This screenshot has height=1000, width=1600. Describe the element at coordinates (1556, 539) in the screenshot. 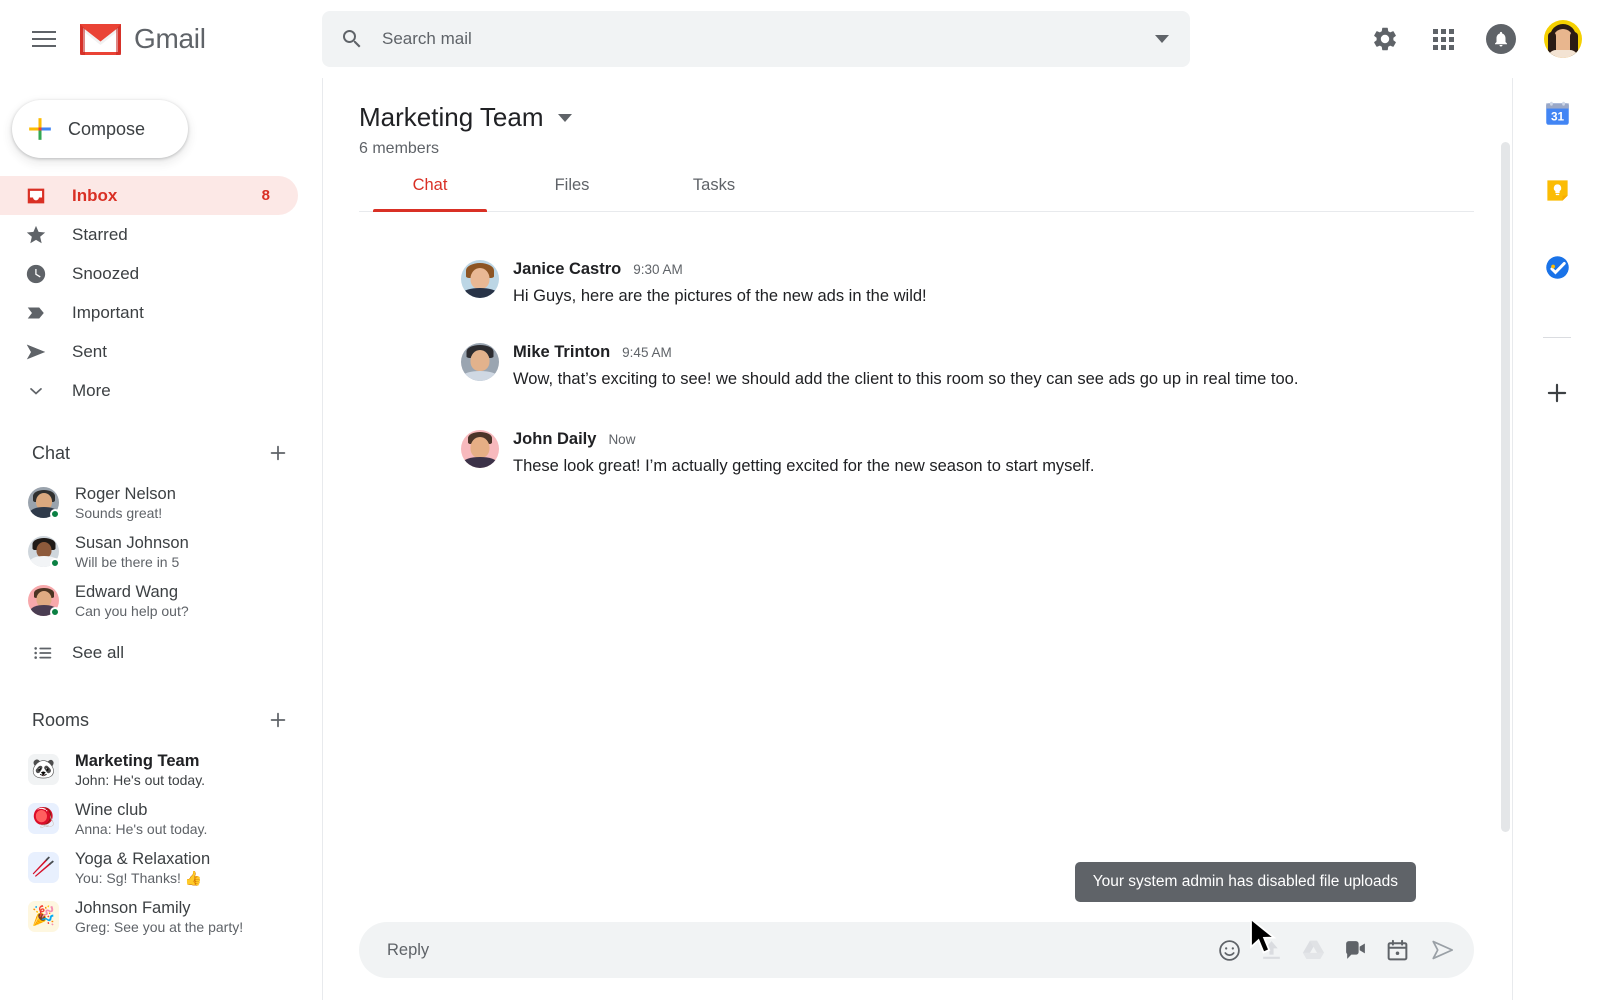

I see `right-app-rail: 31` at that location.